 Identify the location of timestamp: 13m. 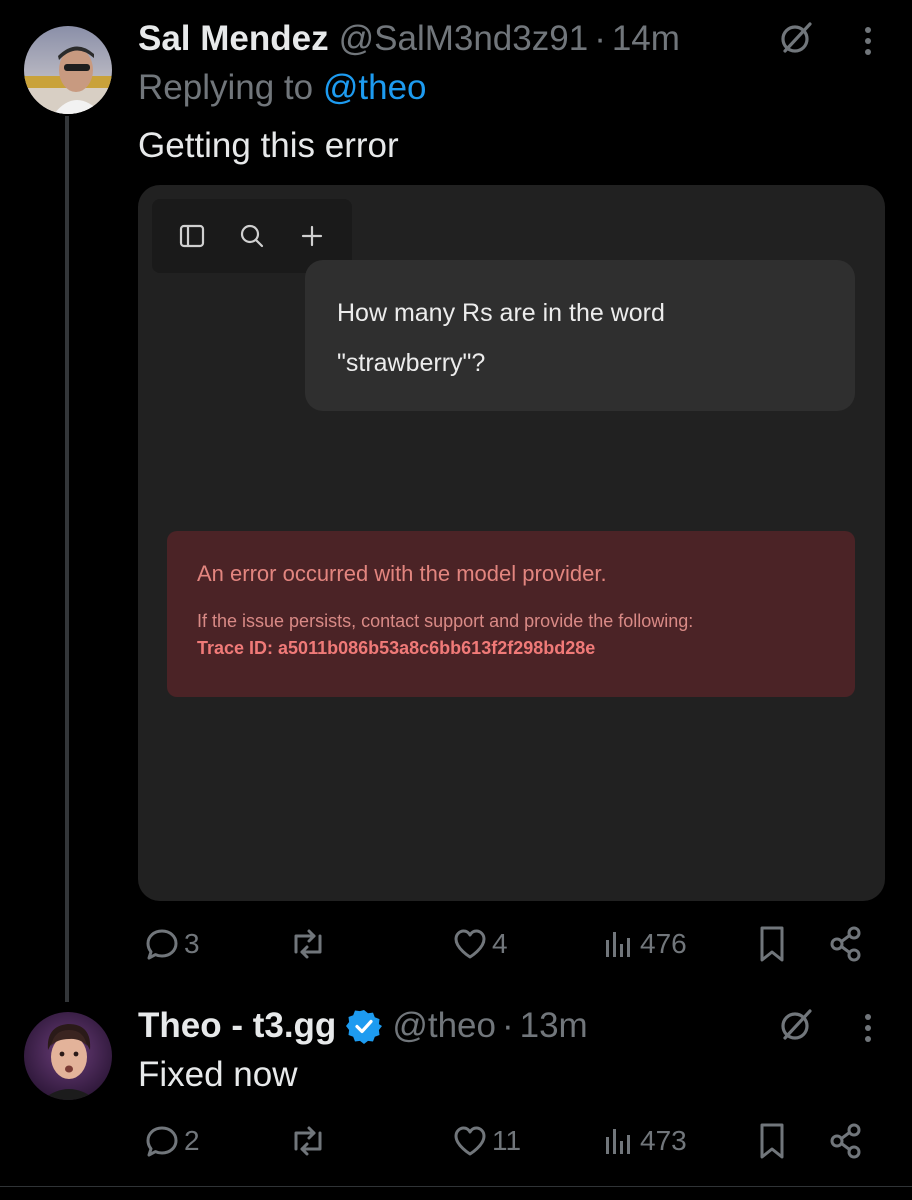
(554, 1026).